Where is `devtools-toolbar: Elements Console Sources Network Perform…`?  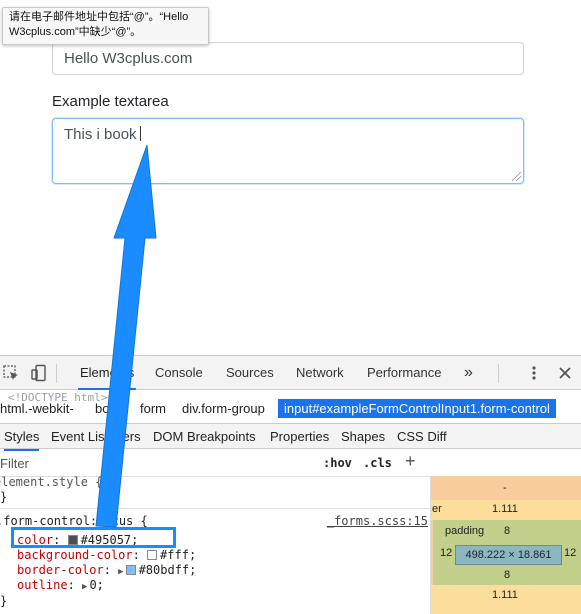 devtools-toolbar: Elements Console Sources Network Perform… is located at coordinates (290, 372).